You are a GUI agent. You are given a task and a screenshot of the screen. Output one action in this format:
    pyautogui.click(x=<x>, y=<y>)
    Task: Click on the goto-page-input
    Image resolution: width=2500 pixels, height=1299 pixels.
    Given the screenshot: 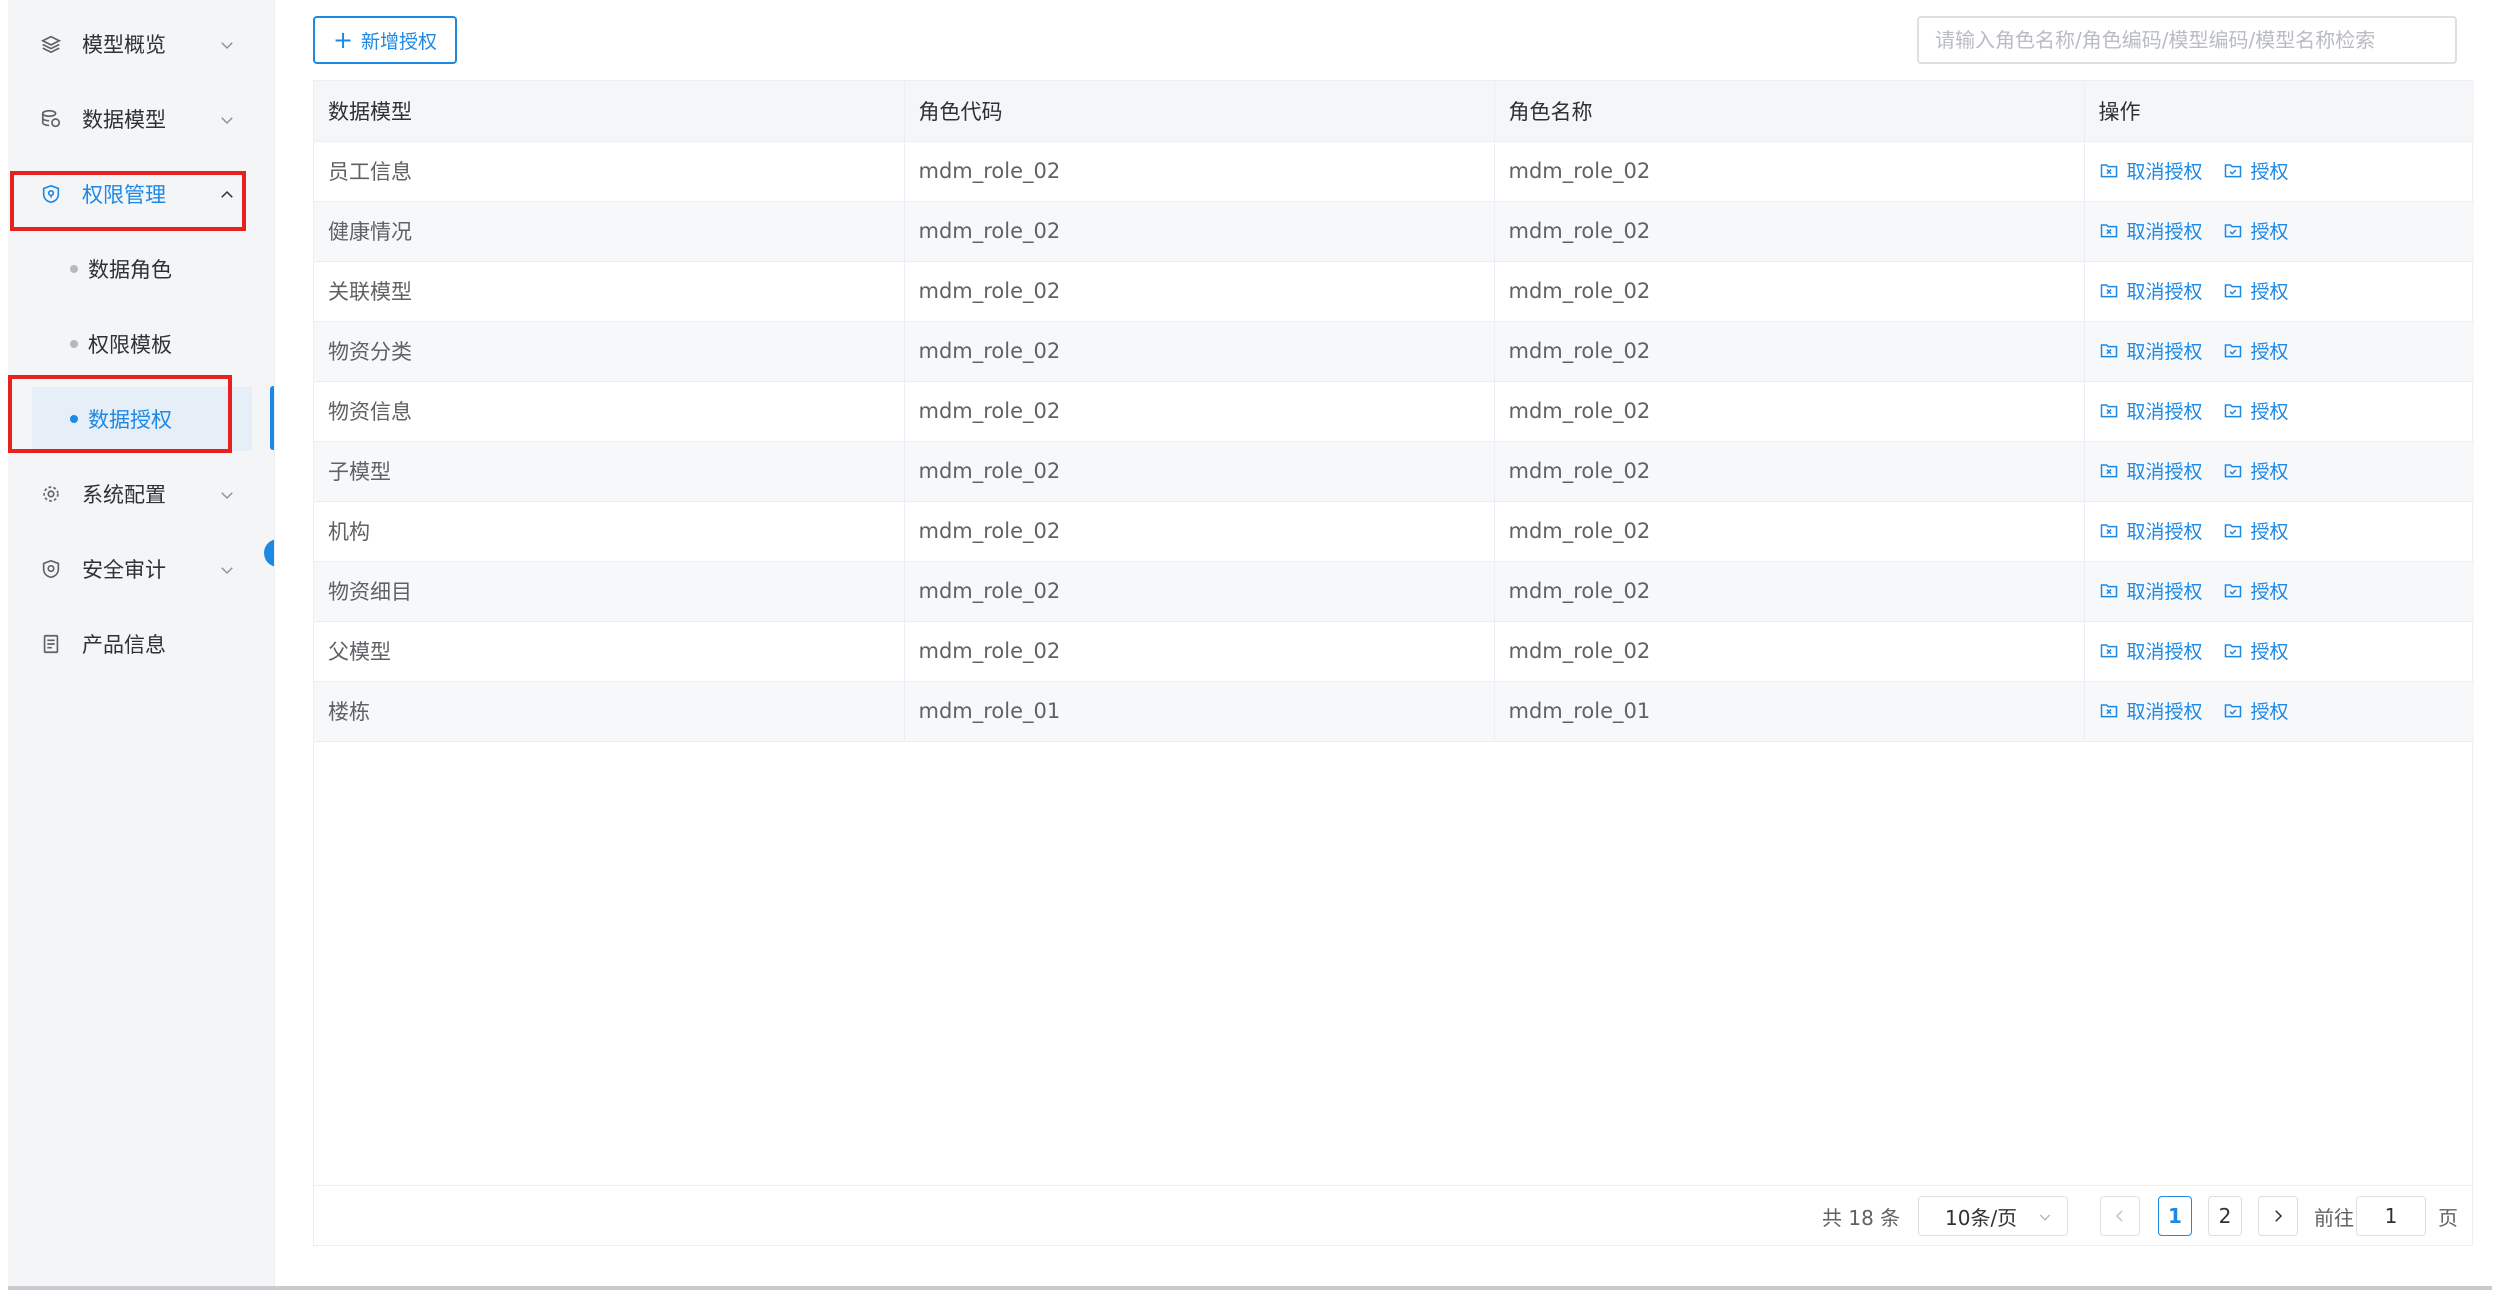 What is the action you would take?
    pyautogui.click(x=2391, y=1216)
    